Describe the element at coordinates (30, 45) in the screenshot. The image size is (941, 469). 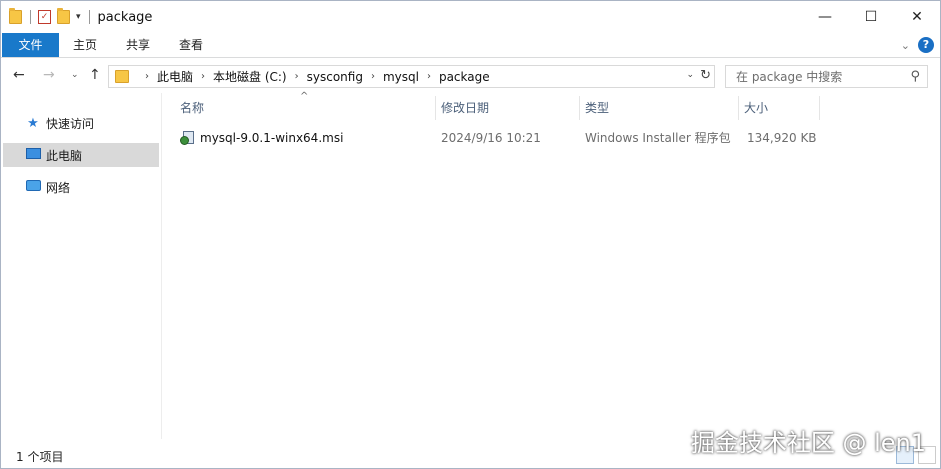
I see `tab-file: 文件` at that location.